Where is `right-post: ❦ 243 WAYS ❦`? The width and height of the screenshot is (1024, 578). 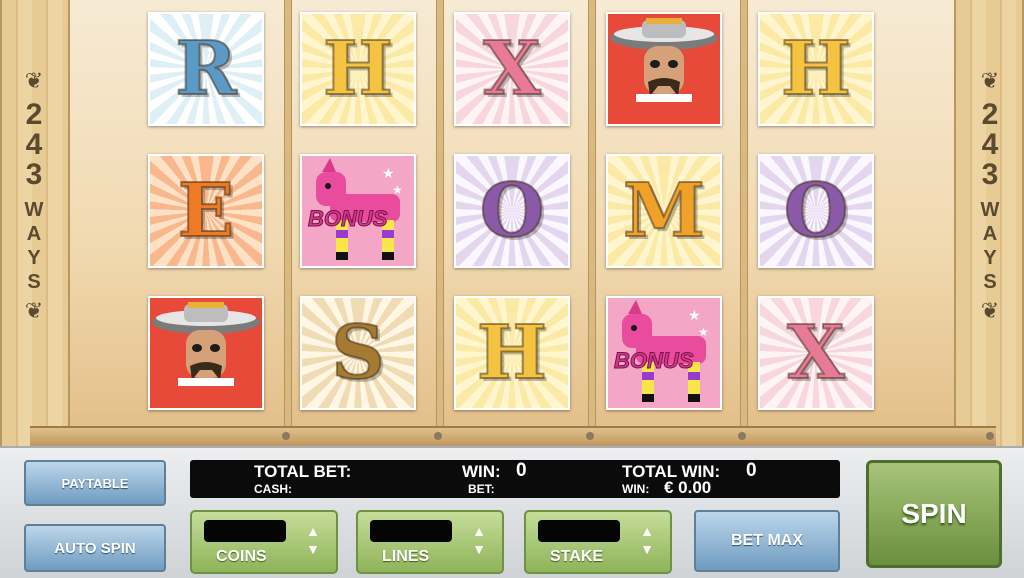
right-post: ❦ 243 WAYS ❦ is located at coordinates (989, 223).